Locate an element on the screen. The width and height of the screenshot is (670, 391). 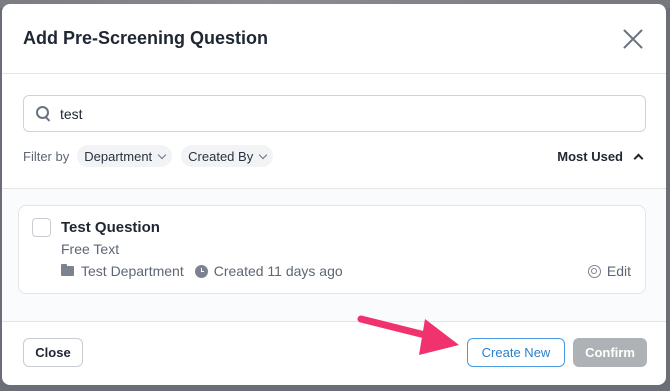
question-checkbox is located at coordinates (41, 227).